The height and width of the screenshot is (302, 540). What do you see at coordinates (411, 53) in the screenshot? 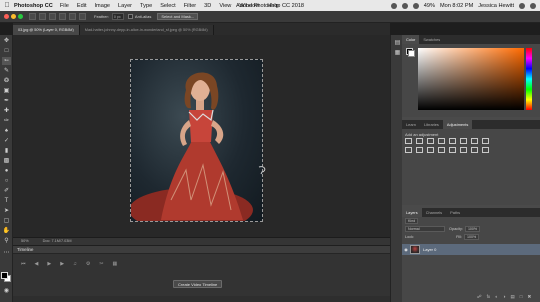
I see `color-background-swatch` at bounding box center [411, 53].